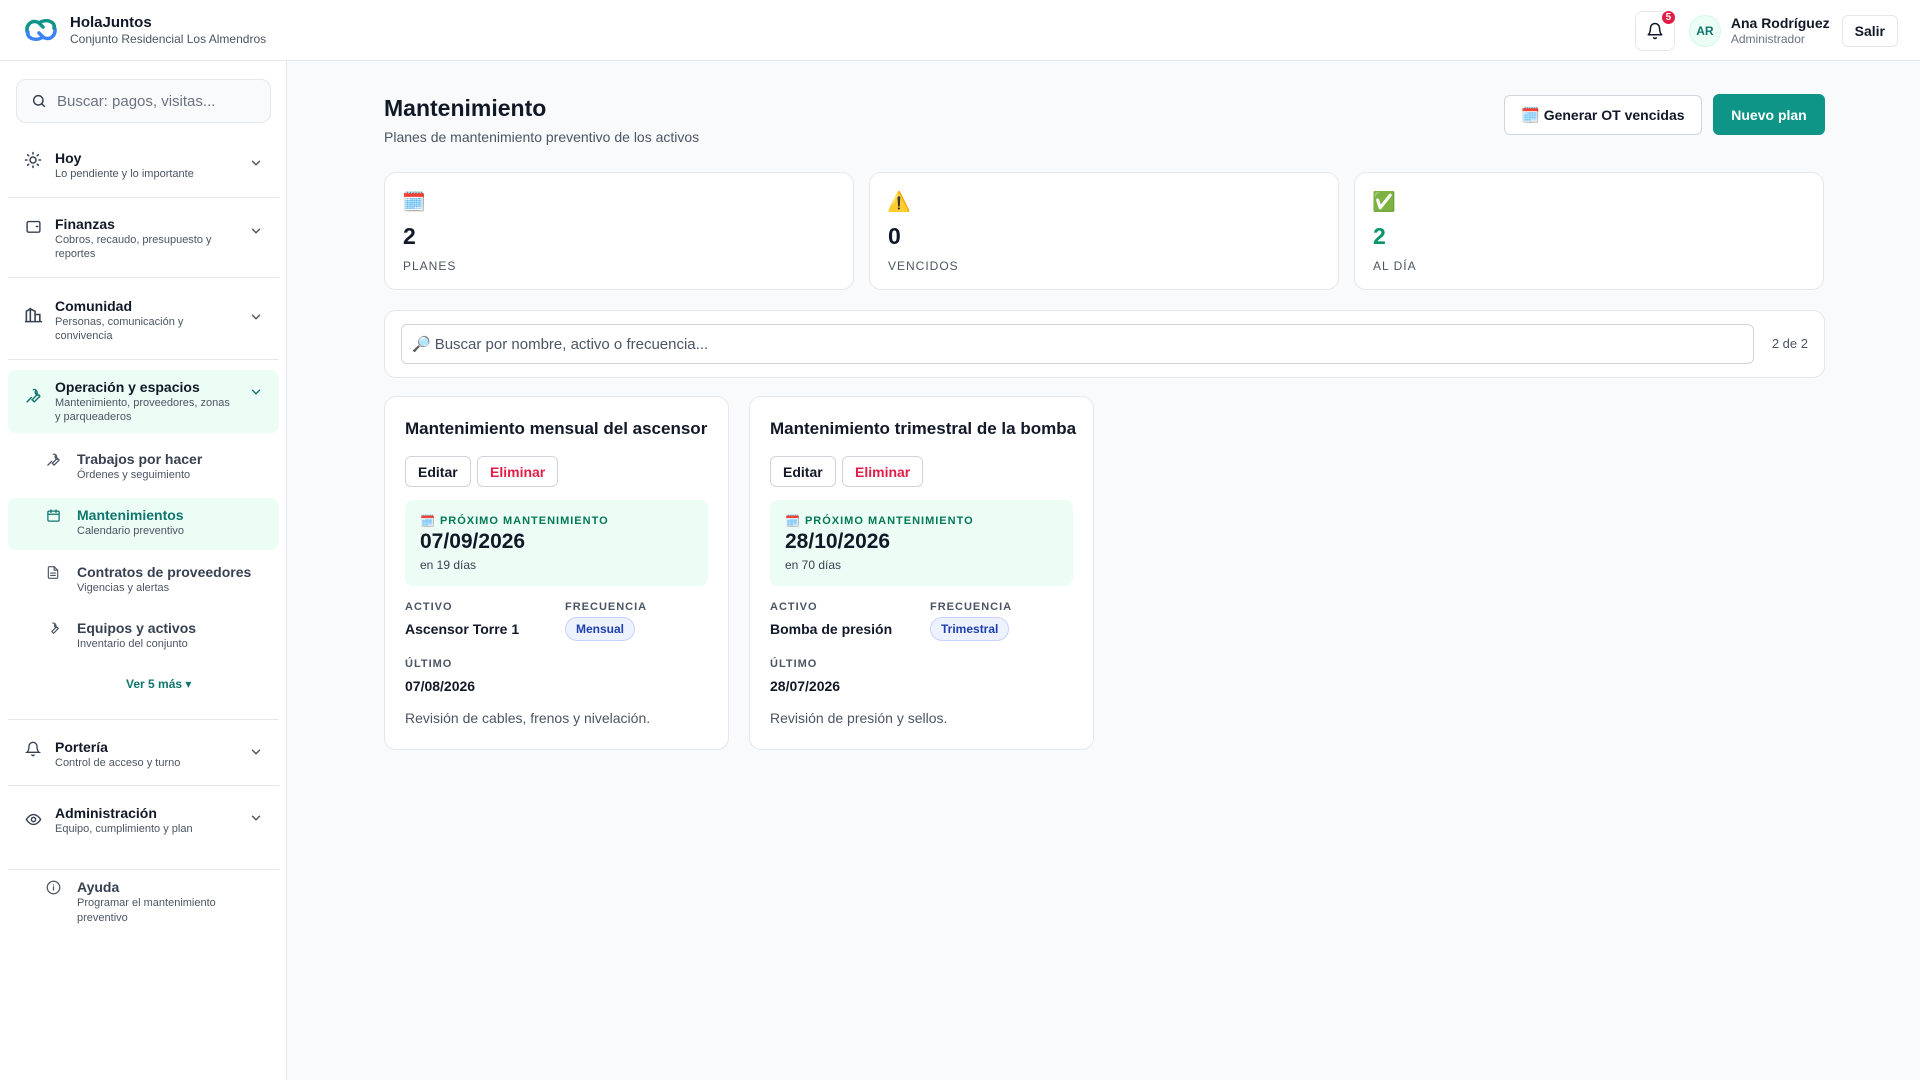 Image resolution: width=1920 pixels, height=1080 pixels. Describe the element at coordinates (132, 644) in the screenshot. I see `sidebar-item-desc: Inventario del conjunto` at that location.